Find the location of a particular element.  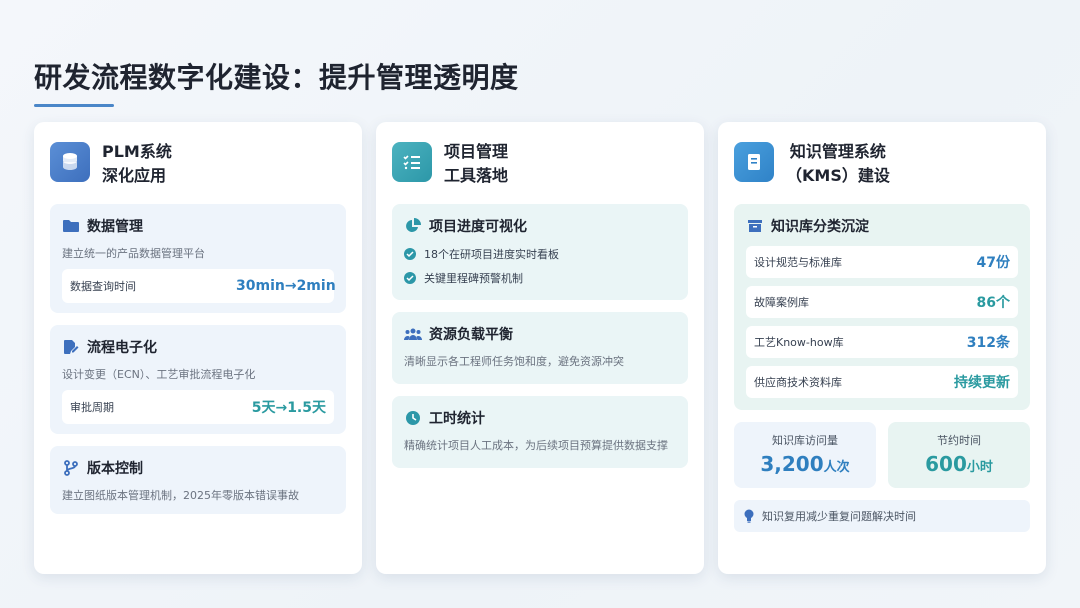

section-timesheet: 工时统计 精确统计项目人工成本，为后续项目预算提供数据支撑 is located at coordinates (540, 432).